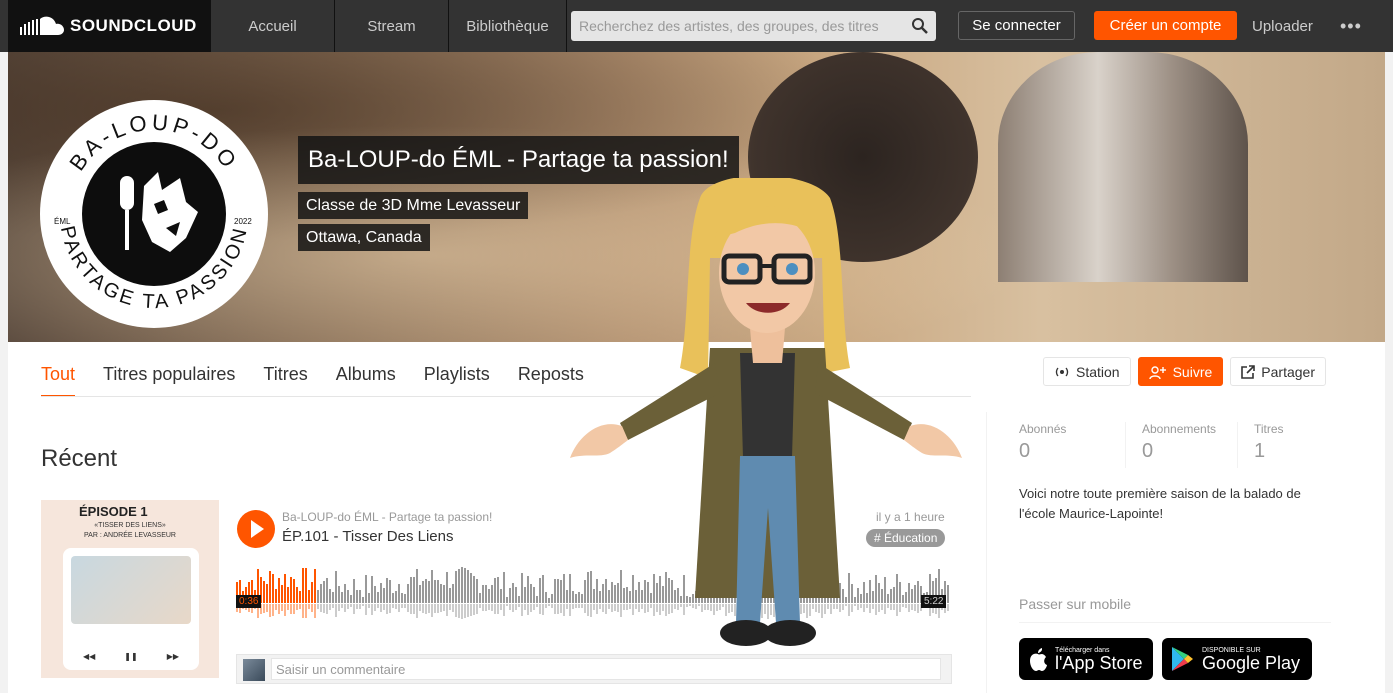 Image resolution: width=1393 pixels, height=693 pixels. What do you see at coordinates (508, 26) in the screenshot?
I see `nav-bibliotheque: Bibliothèque` at bounding box center [508, 26].